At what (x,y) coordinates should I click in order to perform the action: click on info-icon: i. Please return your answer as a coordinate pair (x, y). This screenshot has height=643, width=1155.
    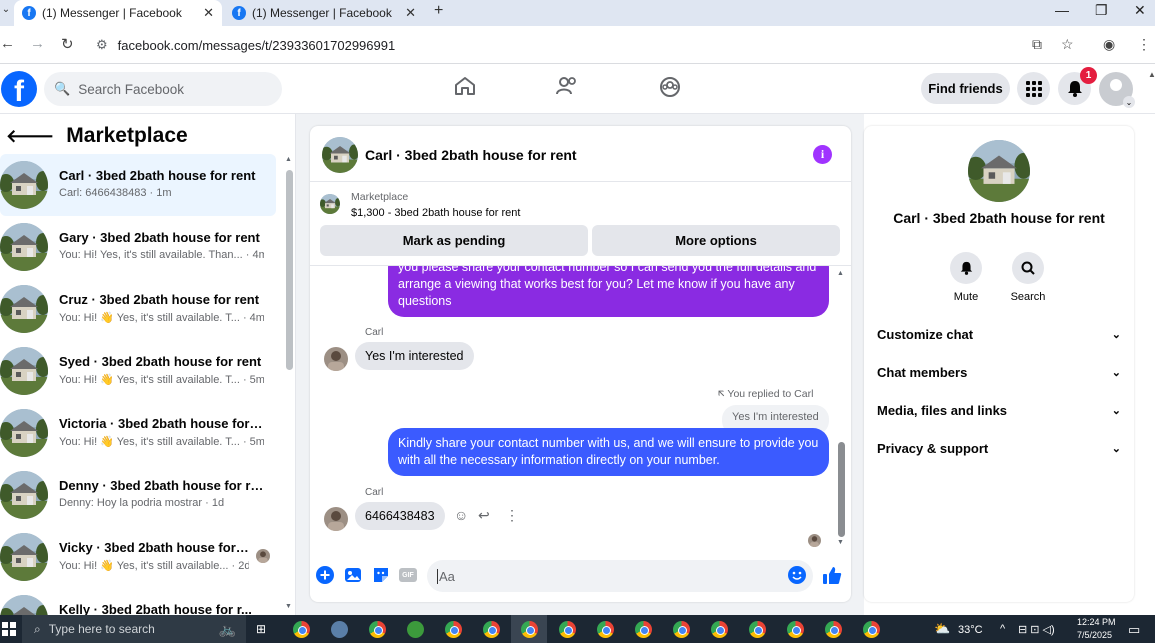
    Looking at the image, I should click on (822, 154).